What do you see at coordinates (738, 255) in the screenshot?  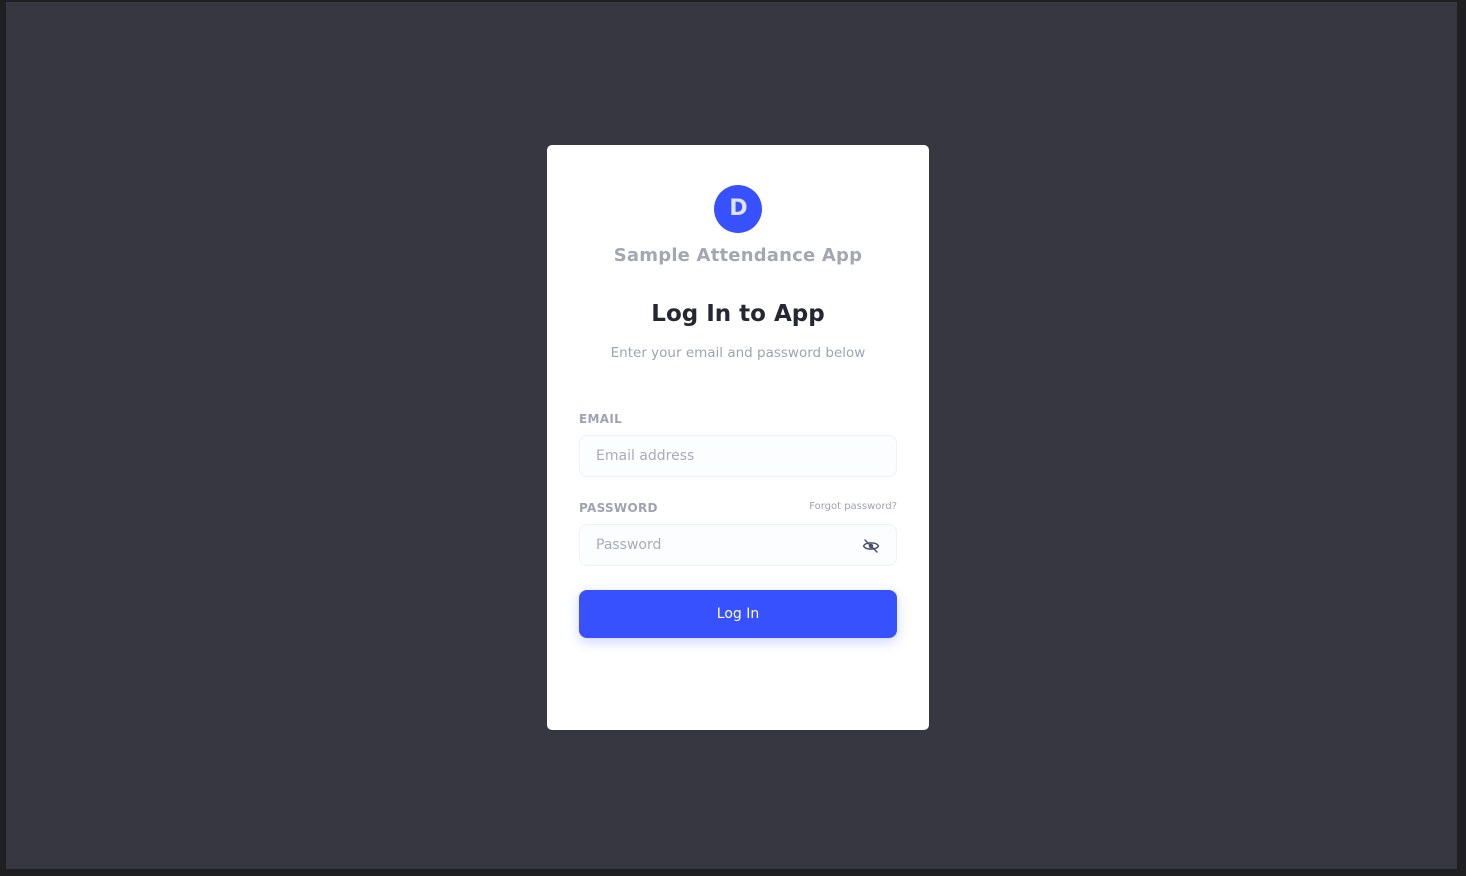 I see `app-name: Sample Attendance App` at bounding box center [738, 255].